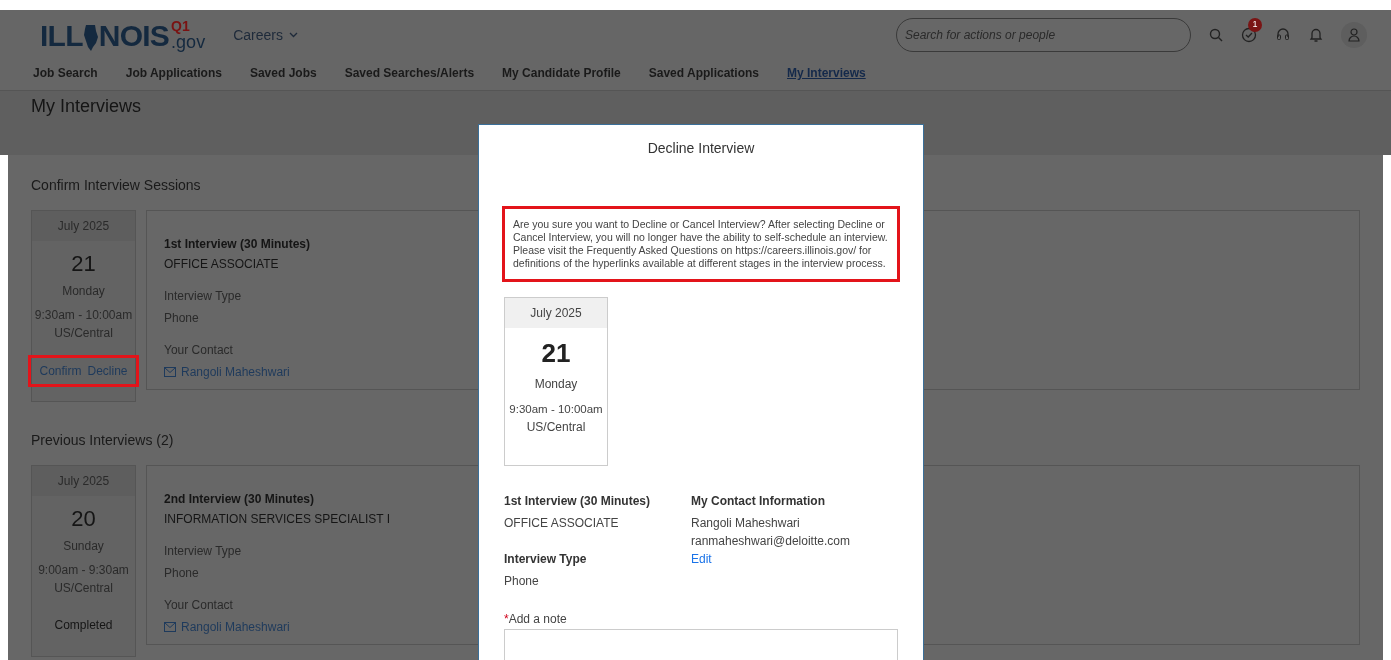 This screenshot has height=660, width=1391. What do you see at coordinates (561, 73) in the screenshot?
I see `nav-tab: My Candidate Profile` at bounding box center [561, 73].